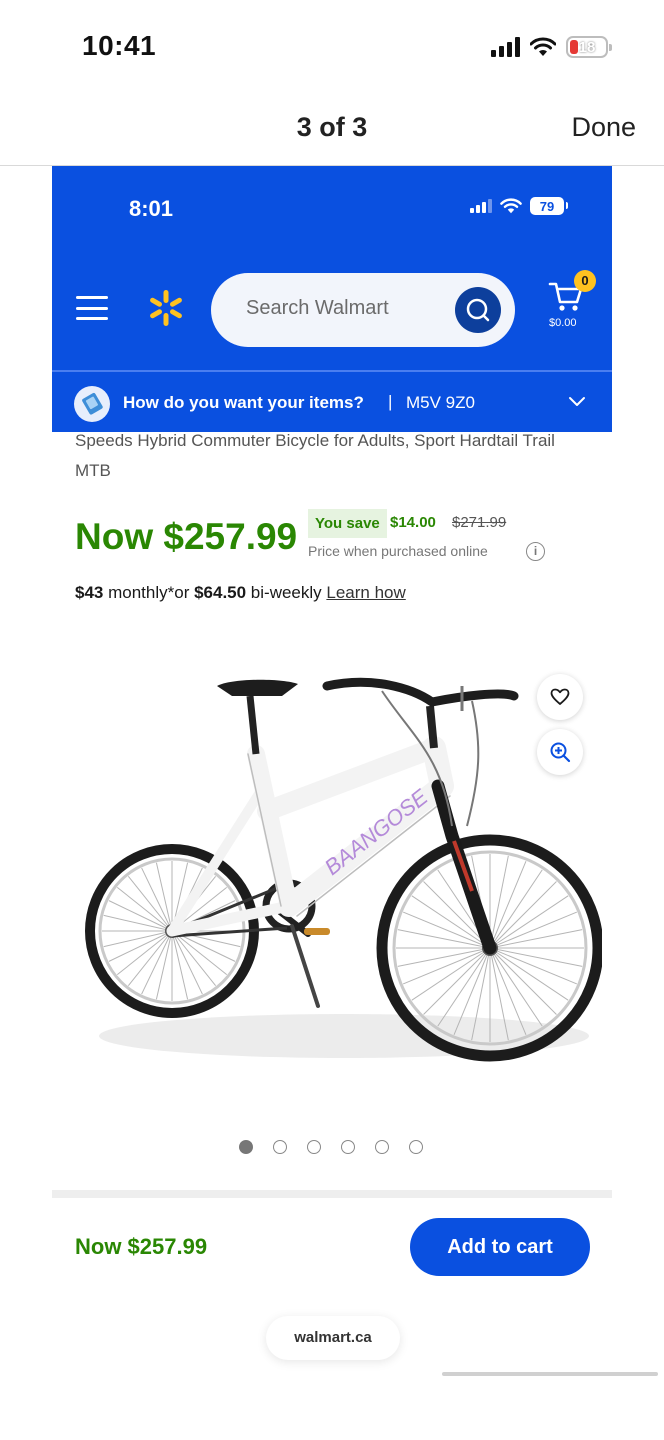 The height and width of the screenshot is (1440, 664). I want to click on inner-status-time: 8:01, so click(151, 208).